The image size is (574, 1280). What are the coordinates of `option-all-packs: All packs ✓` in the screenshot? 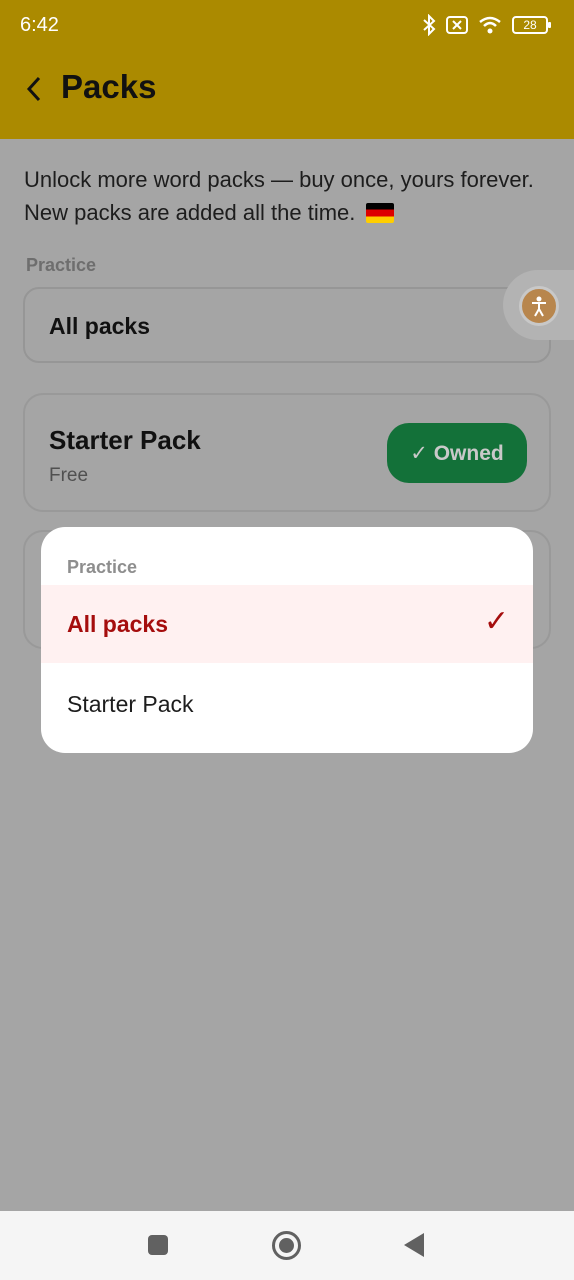 It's located at (287, 624).